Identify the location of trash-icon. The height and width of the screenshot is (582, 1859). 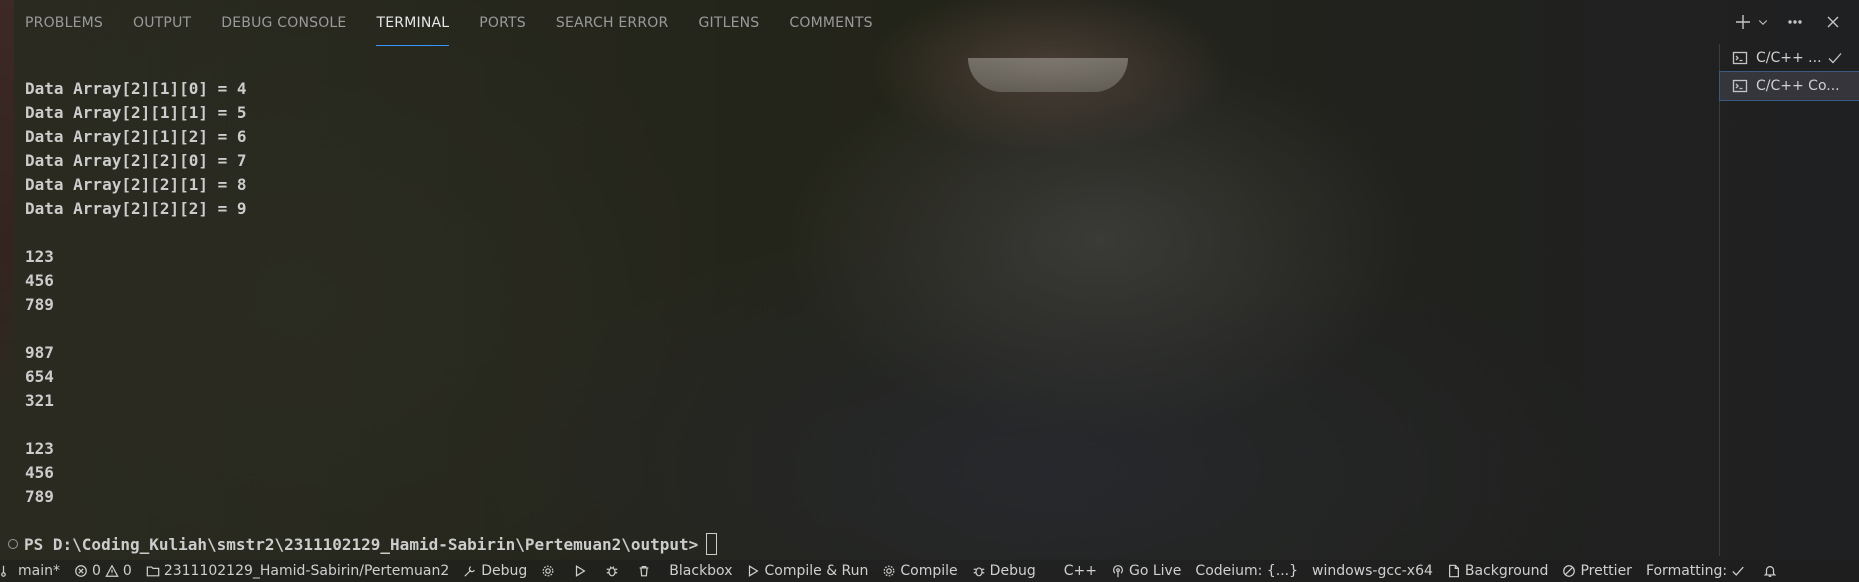
(644, 571).